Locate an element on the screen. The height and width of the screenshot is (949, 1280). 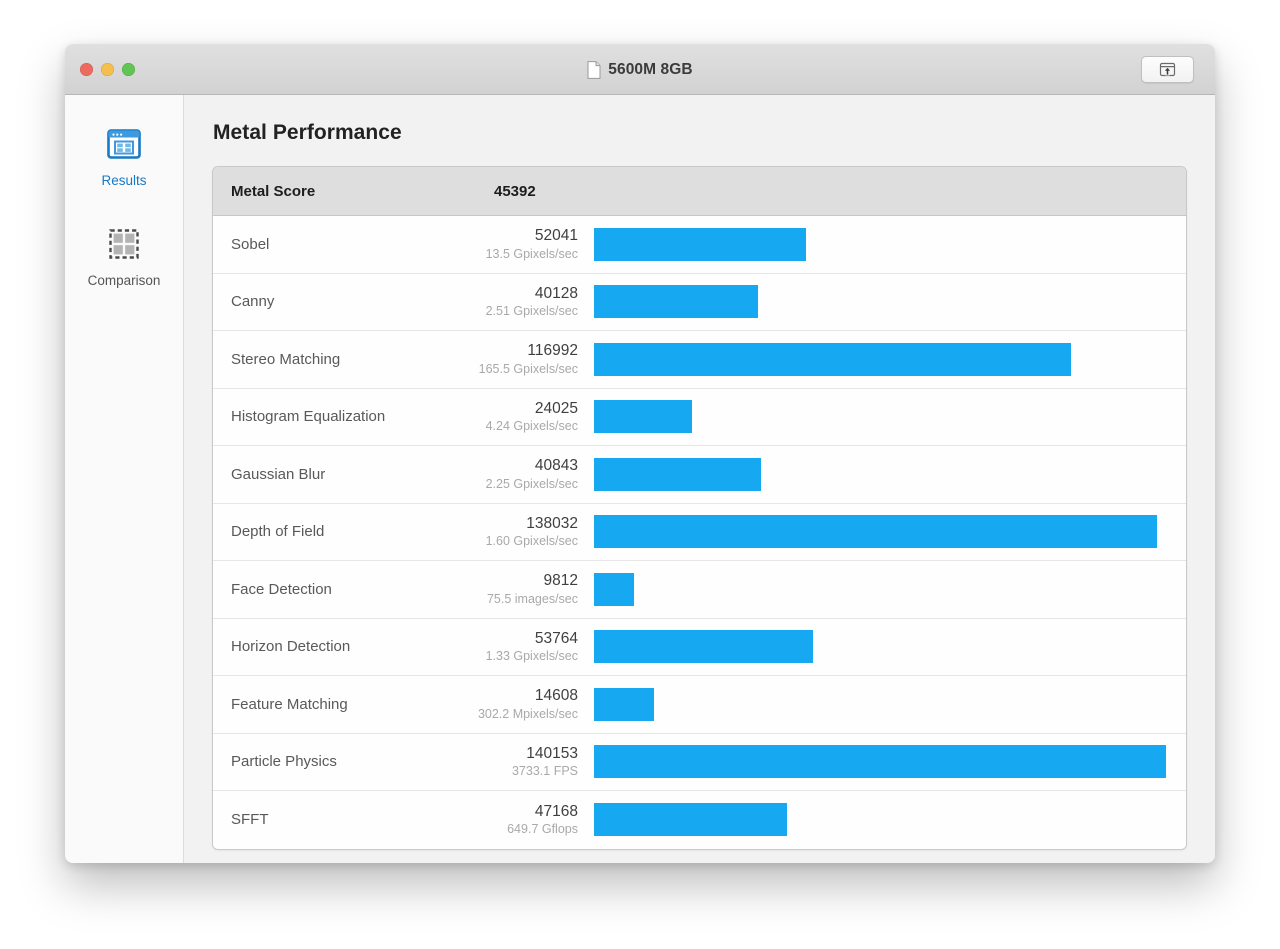
benchmark-rate: 165.5 Gpixels/sec is located at coordinates (528, 368).